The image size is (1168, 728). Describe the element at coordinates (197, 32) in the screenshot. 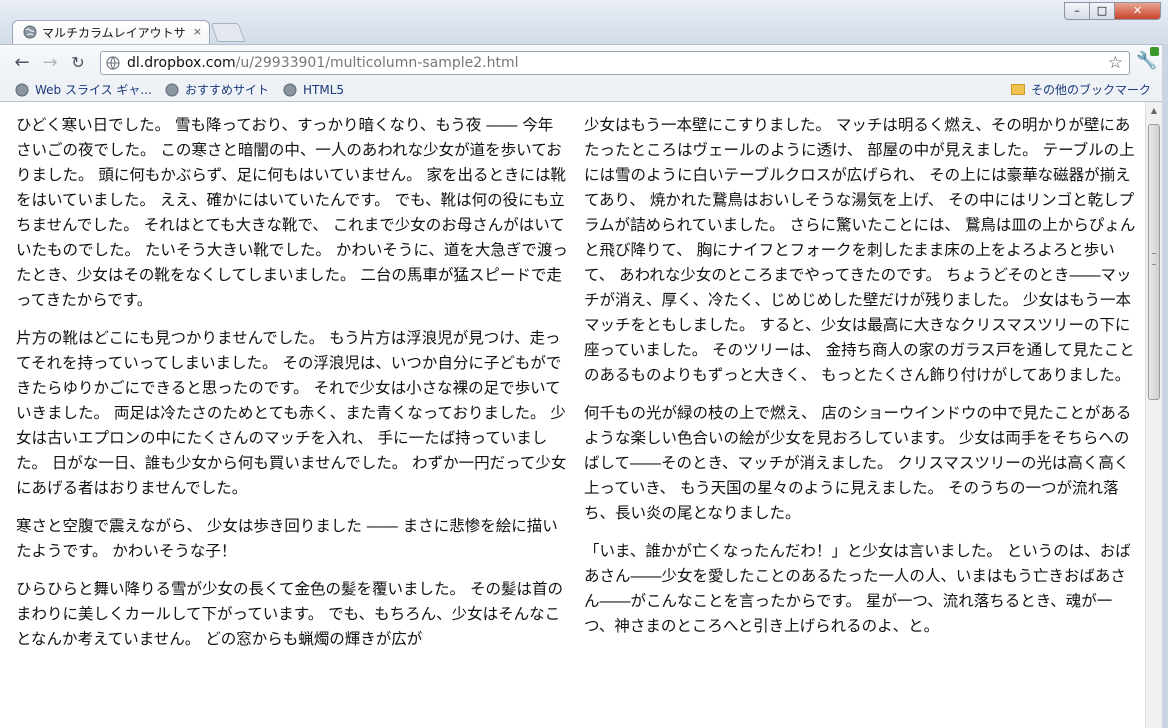

I see `tab-close-icon: ×` at that location.